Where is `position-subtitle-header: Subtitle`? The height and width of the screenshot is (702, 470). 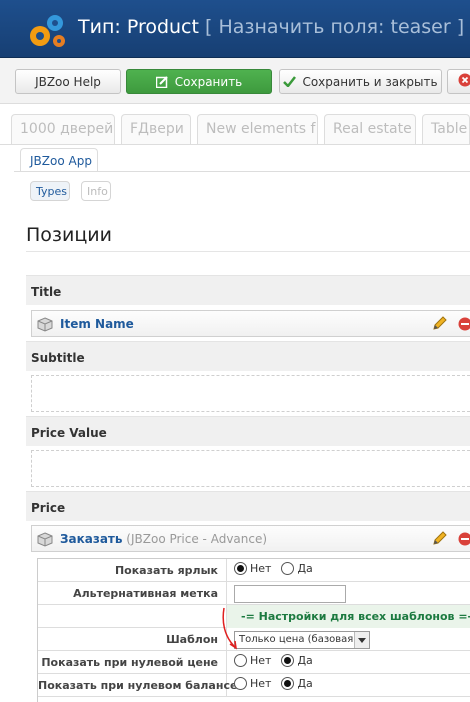 position-subtitle-header: Subtitle is located at coordinates (248, 356).